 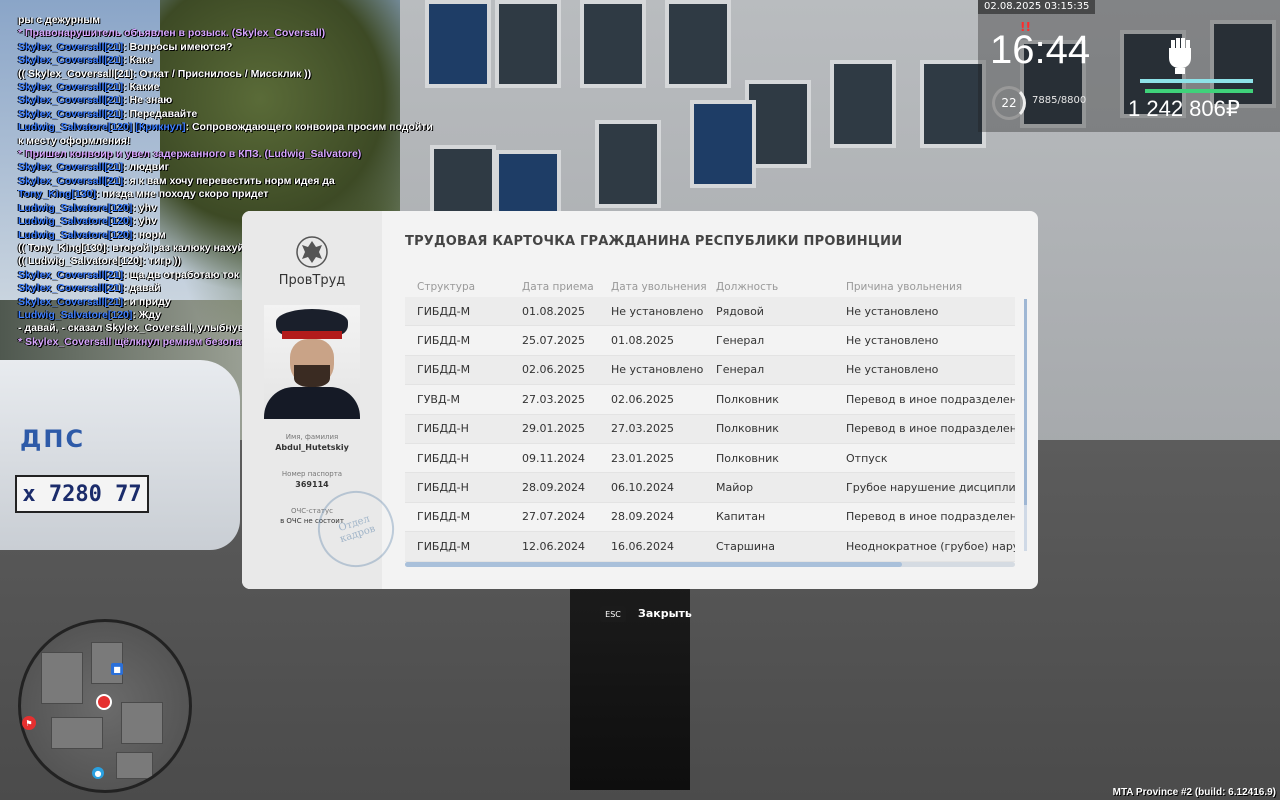 I want to click on cell-dismissal-date: 28.09.2024, so click(x=642, y=517).